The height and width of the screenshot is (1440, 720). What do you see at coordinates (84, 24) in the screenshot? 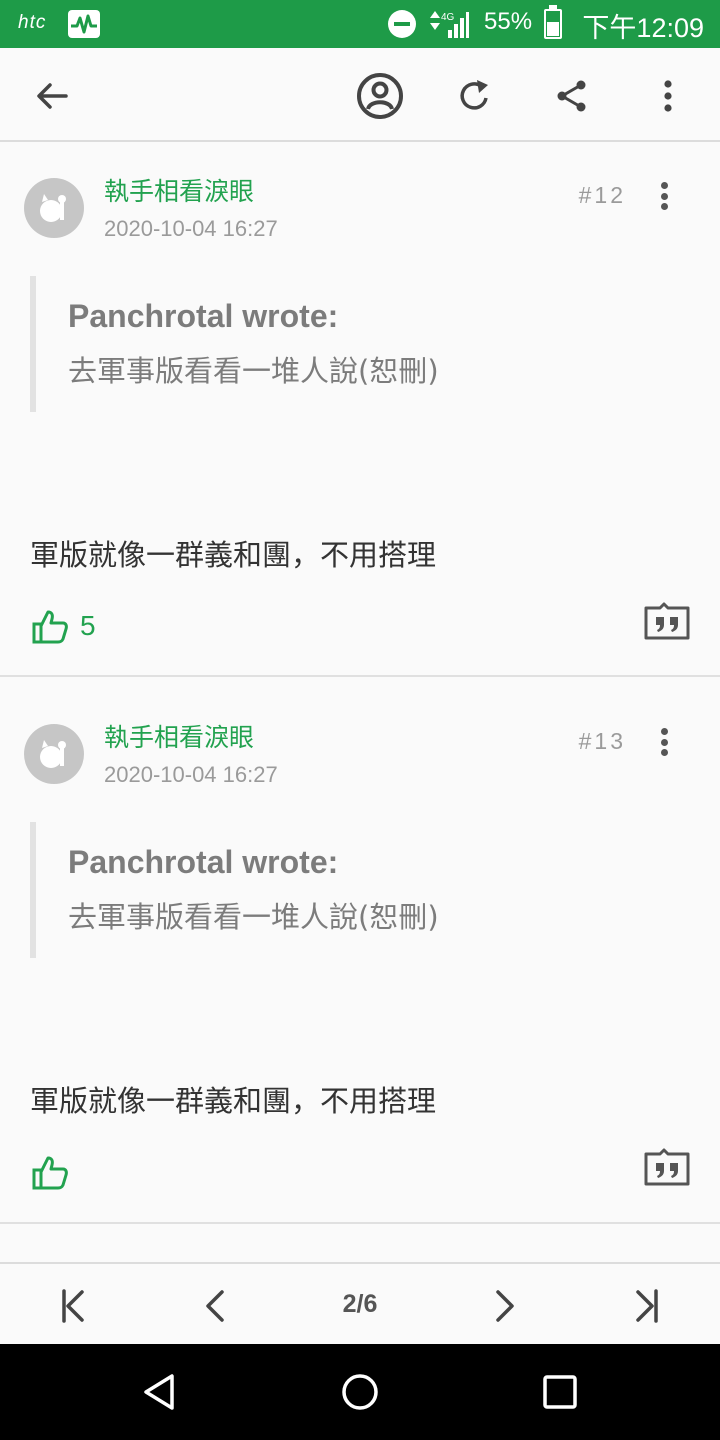
I see `pulse-icon` at bounding box center [84, 24].